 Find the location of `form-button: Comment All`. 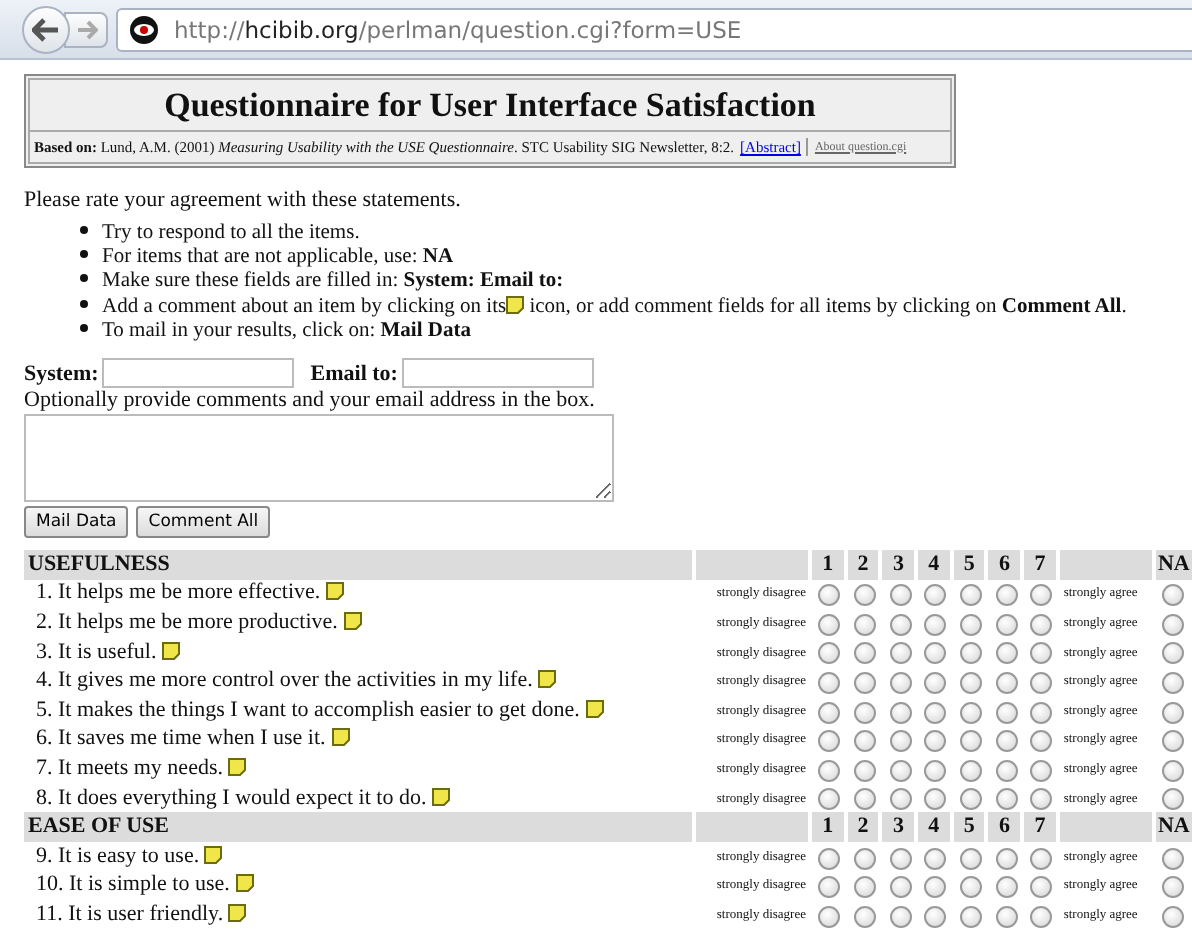

form-button: Comment All is located at coordinates (203, 522).